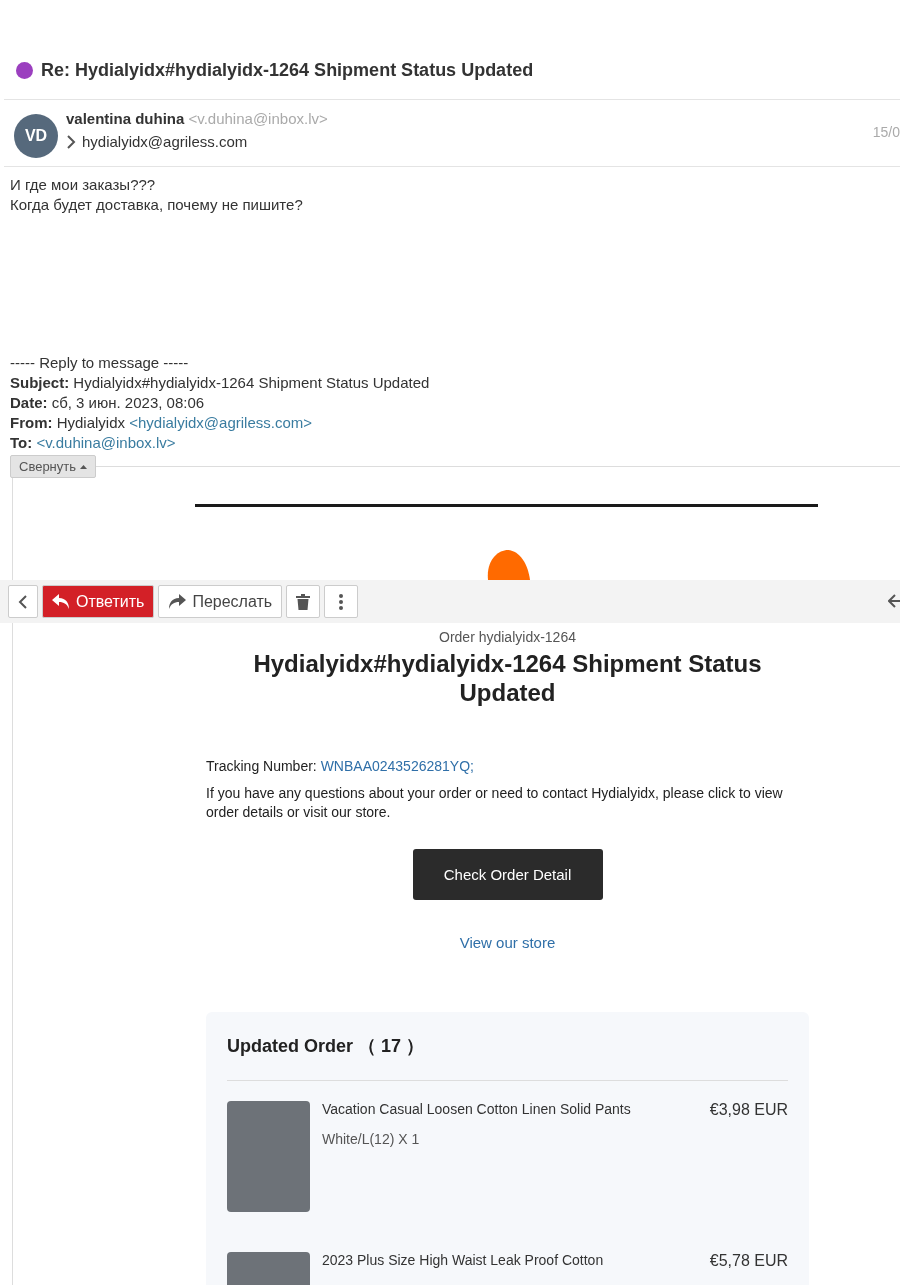  What do you see at coordinates (748, 1261) in the screenshot?
I see `product-price: €5,78 EUR` at bounding box center [748, 1261].